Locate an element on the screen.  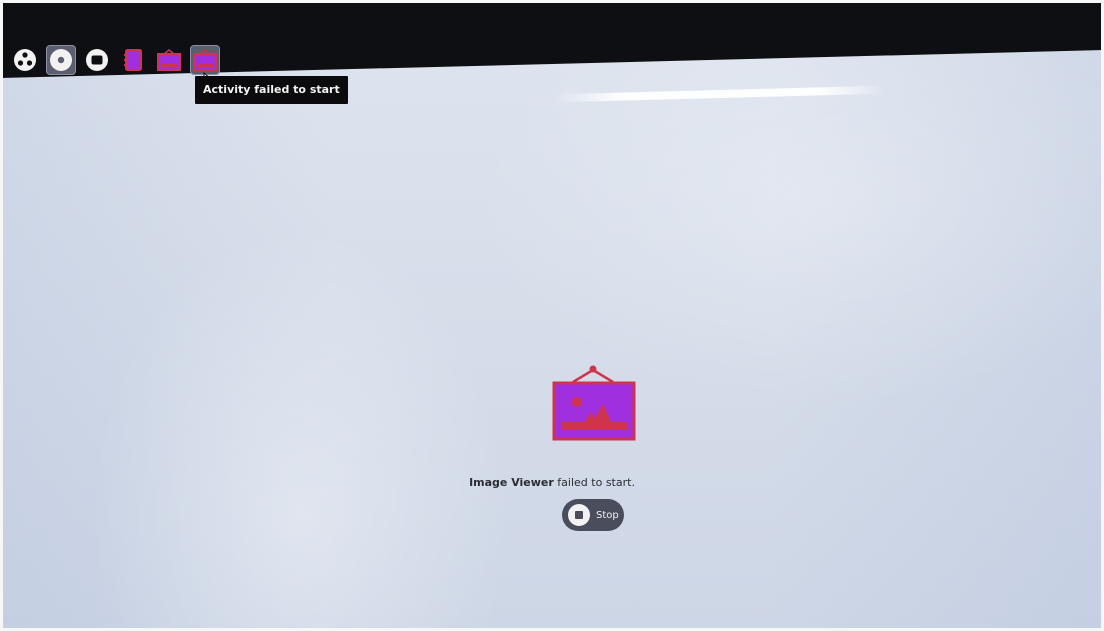
current-activity-button is located at coordinates (205, 60).